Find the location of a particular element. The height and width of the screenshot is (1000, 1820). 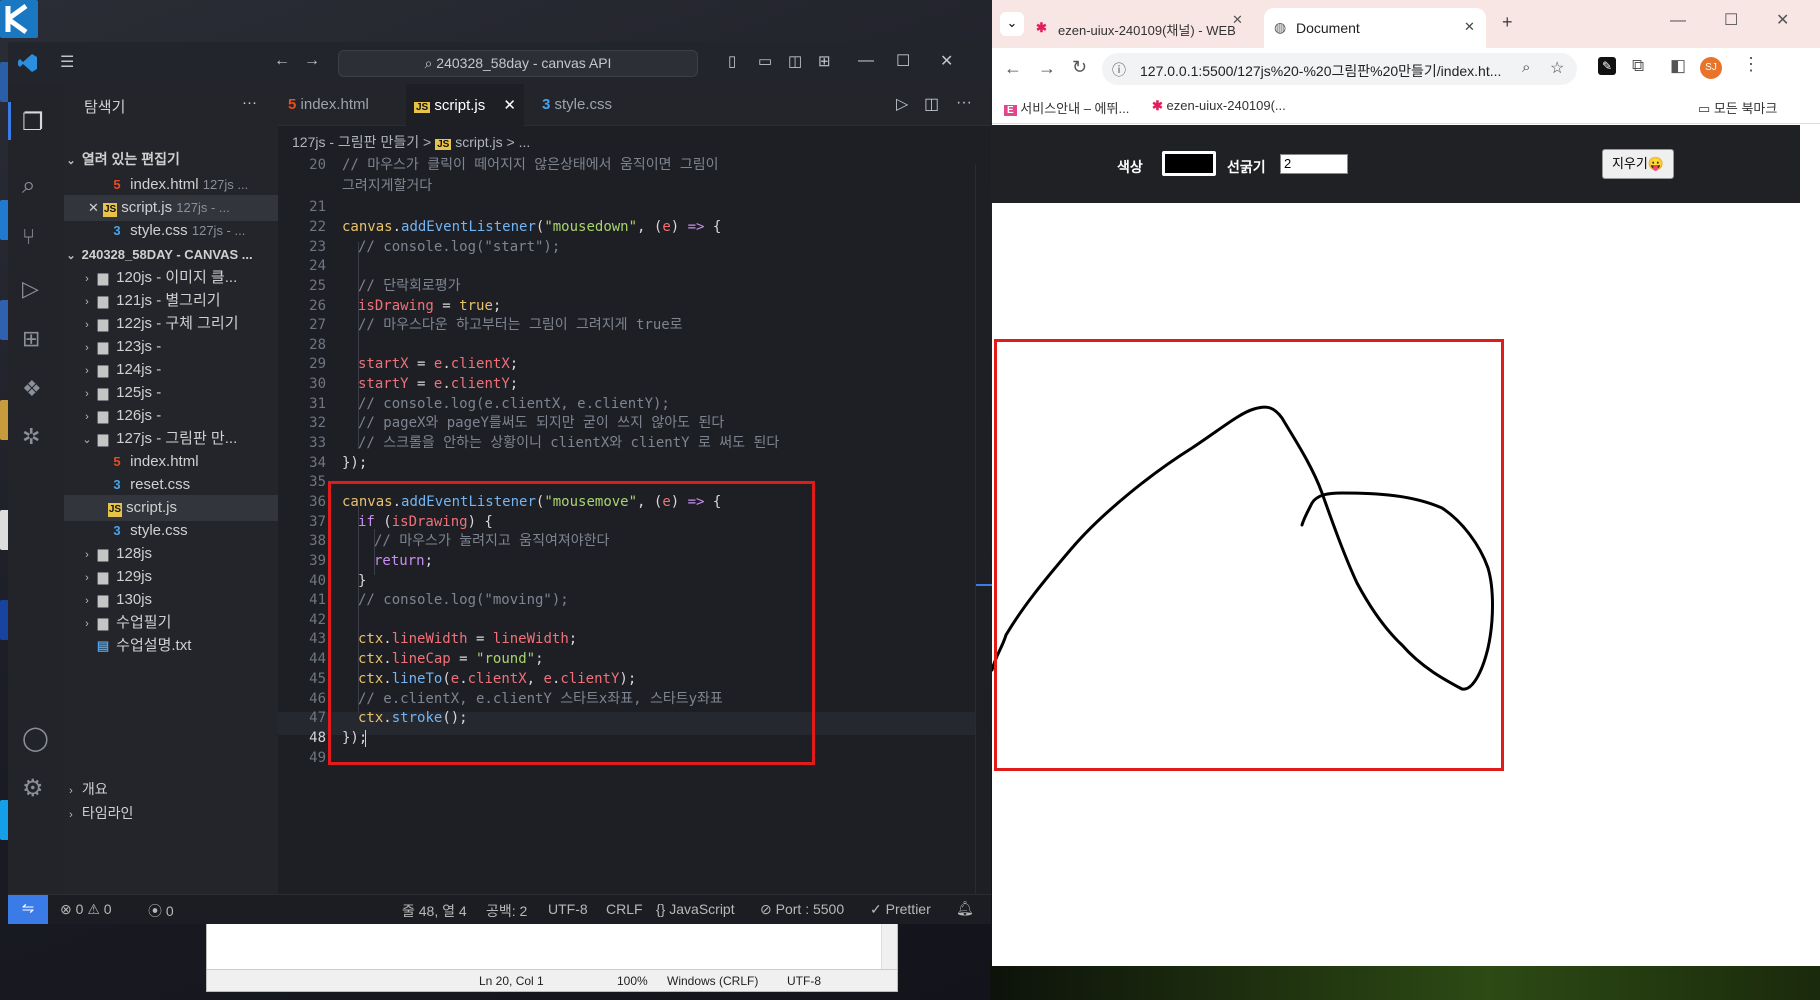

split-editor-icon: ◫ is located at coordinates (931, 104).